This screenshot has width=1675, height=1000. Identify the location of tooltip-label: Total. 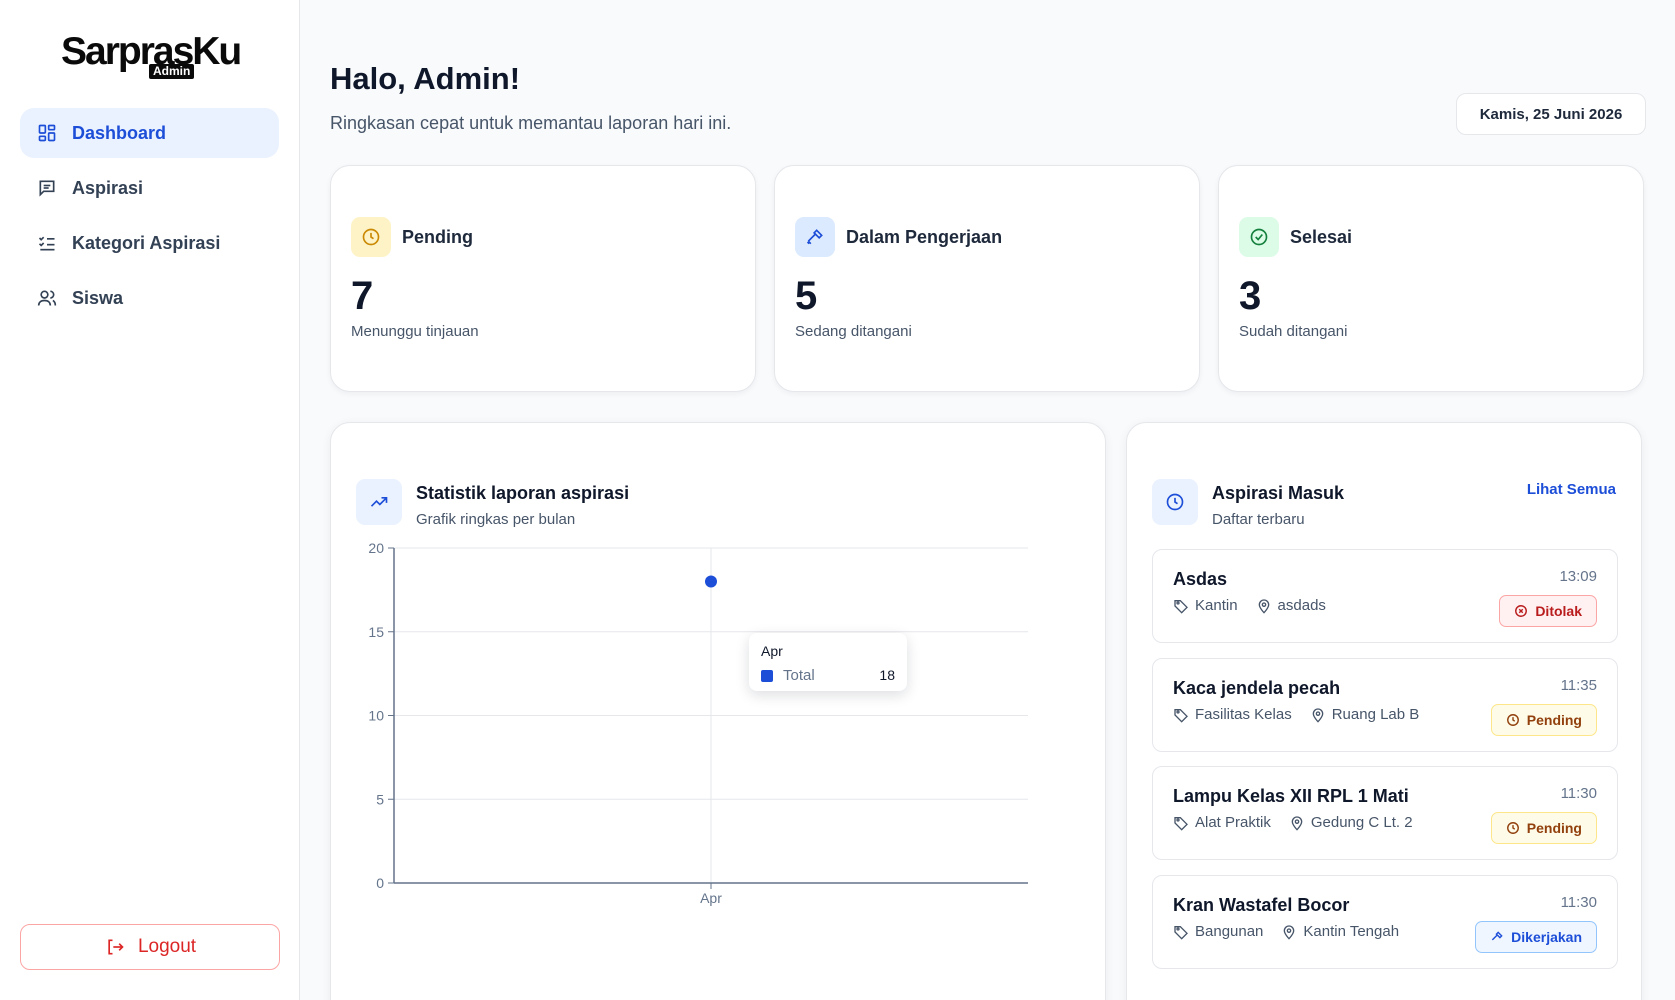
(799, 675).